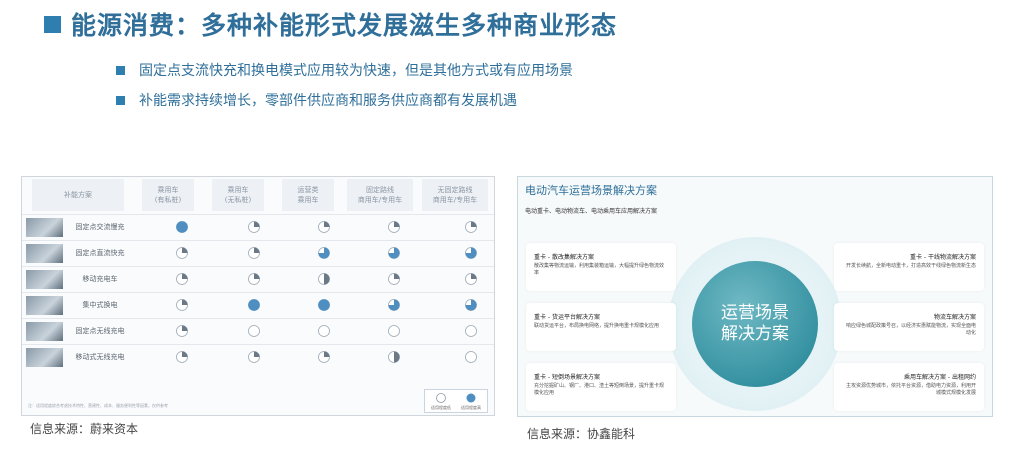  I want to click on page-title: 能源消费：多种补能形式发展滋生多种商业形态, so click(344, 25).